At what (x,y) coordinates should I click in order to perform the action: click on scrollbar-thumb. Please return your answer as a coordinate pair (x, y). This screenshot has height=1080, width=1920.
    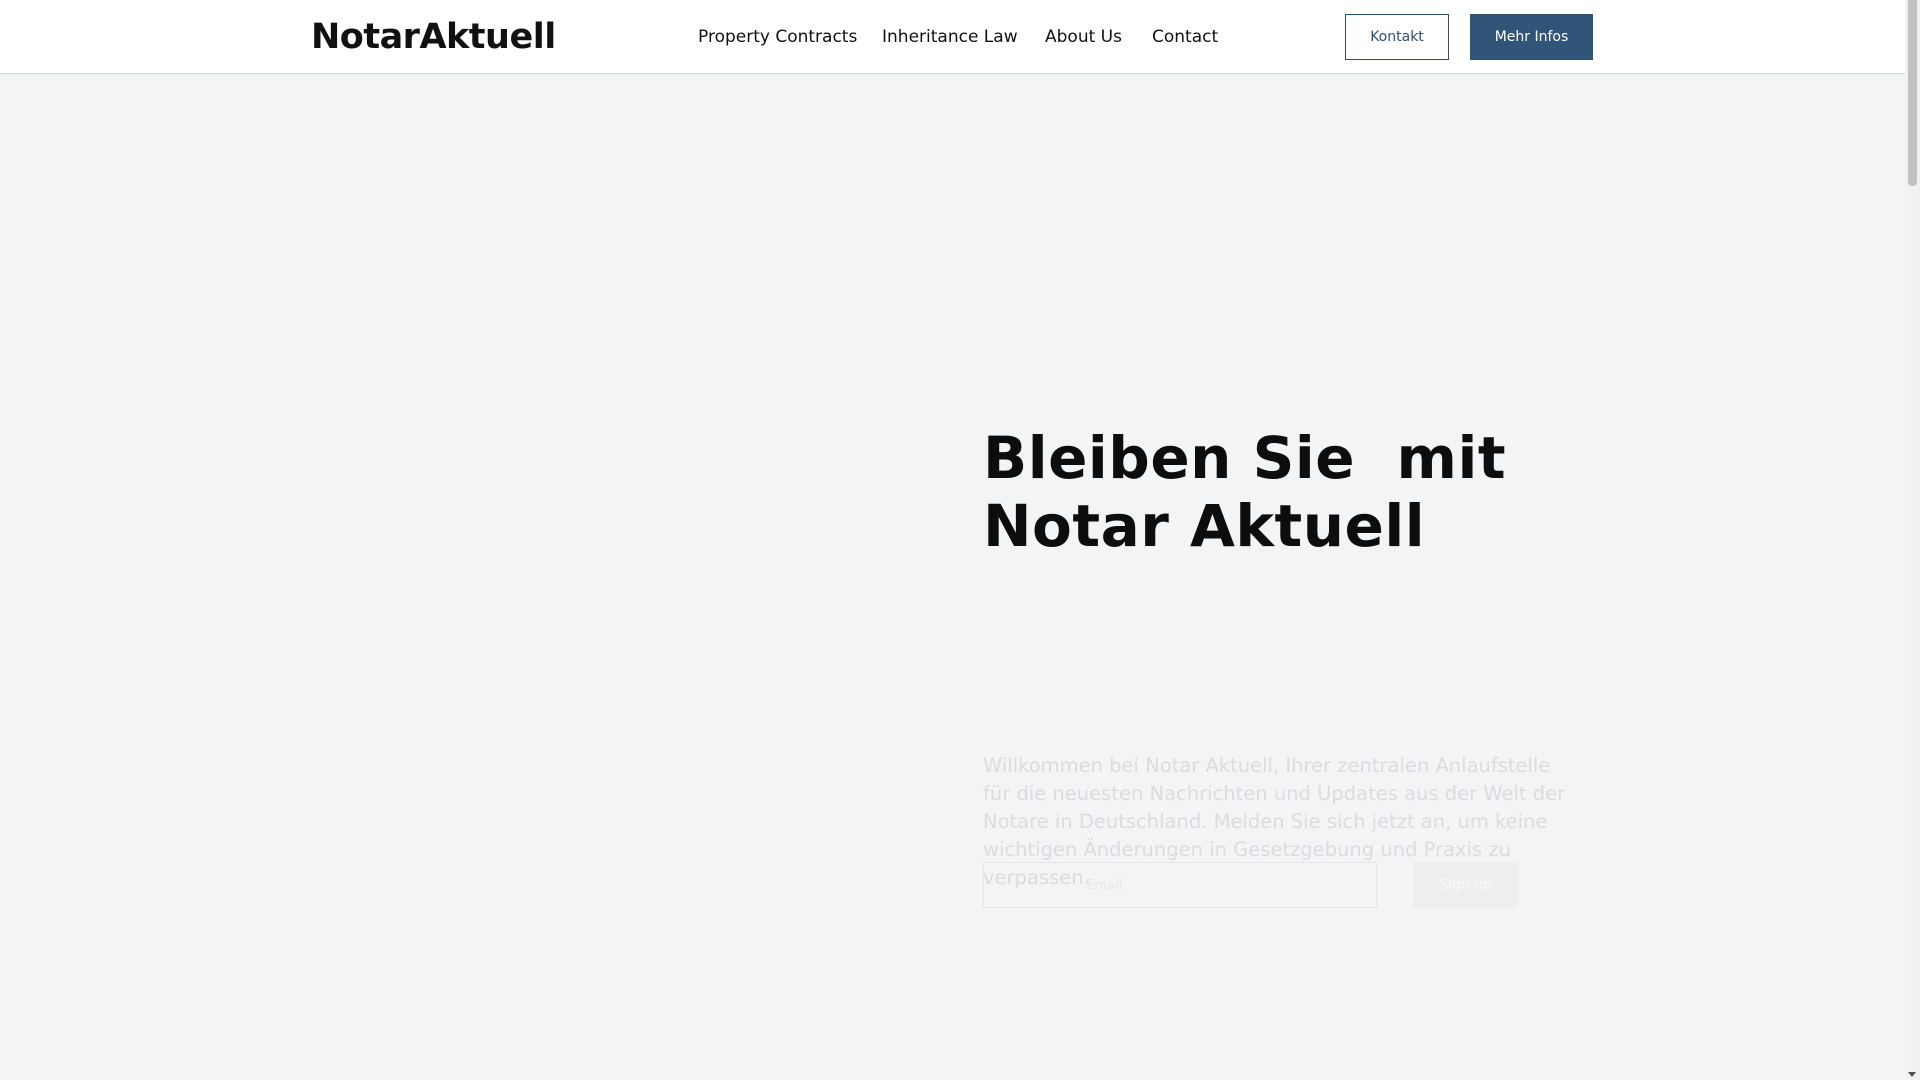
    Looking at the image, I should click on (1912, 93).